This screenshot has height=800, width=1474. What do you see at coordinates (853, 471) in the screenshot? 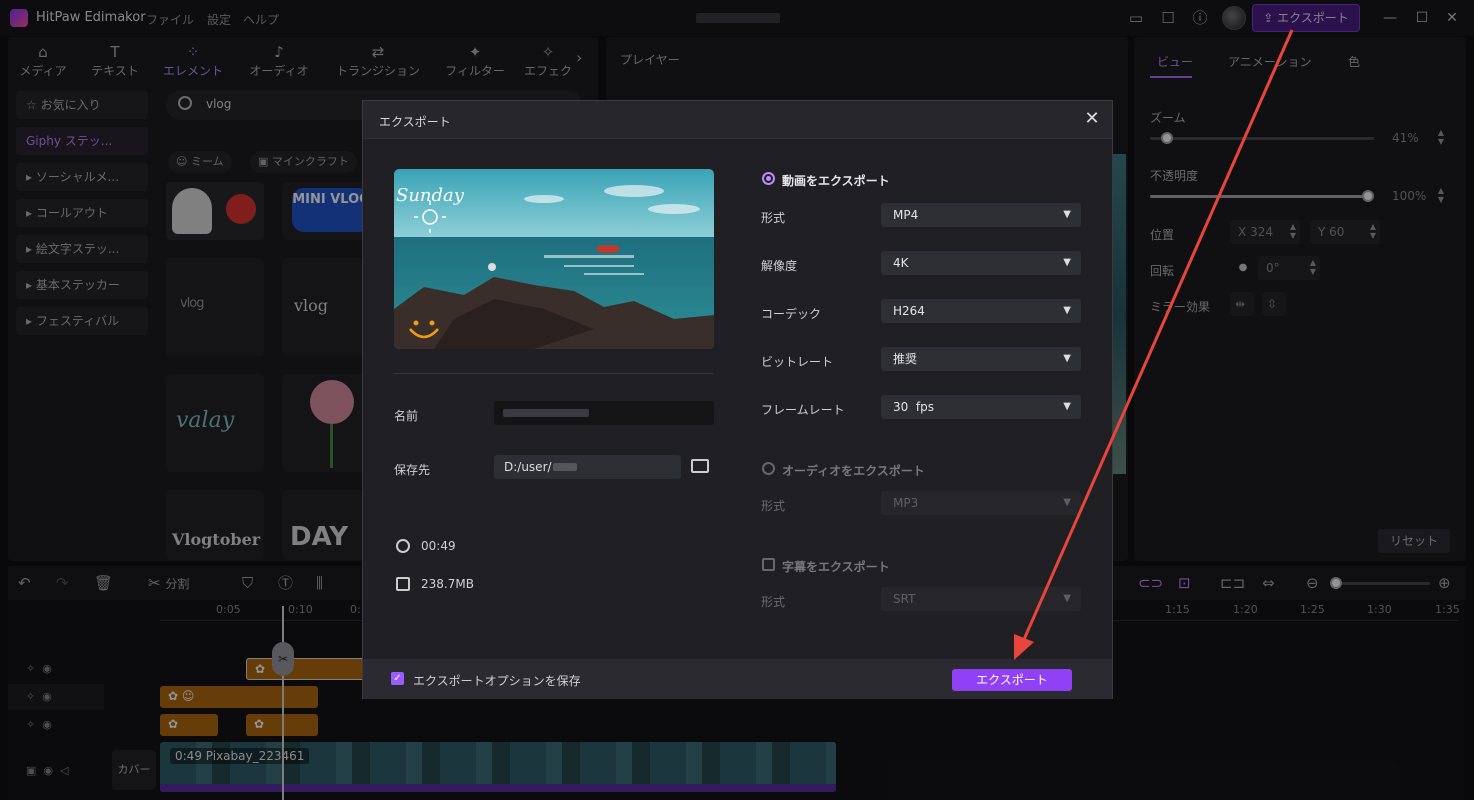
I see `audio-export-label: オーディオをエクスポート` at bounding box center [853, 471].